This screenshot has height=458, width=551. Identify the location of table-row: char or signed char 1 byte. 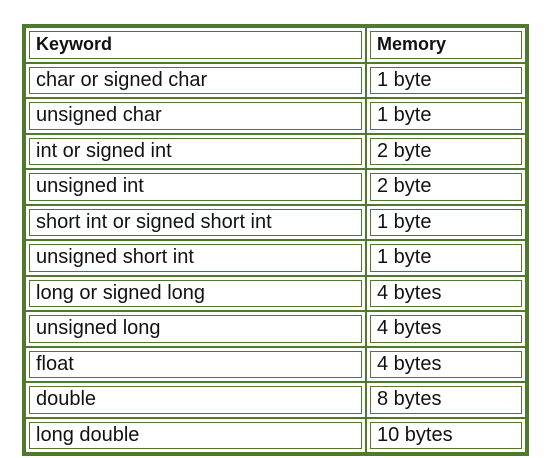
(275, 80).